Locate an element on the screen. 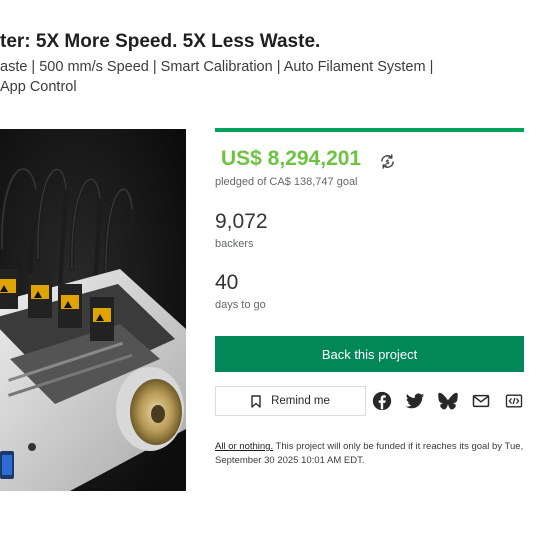 The height and width of the screenshot is (560, 560). remind-me-button: Remind me is located at coordinates (290, 401).